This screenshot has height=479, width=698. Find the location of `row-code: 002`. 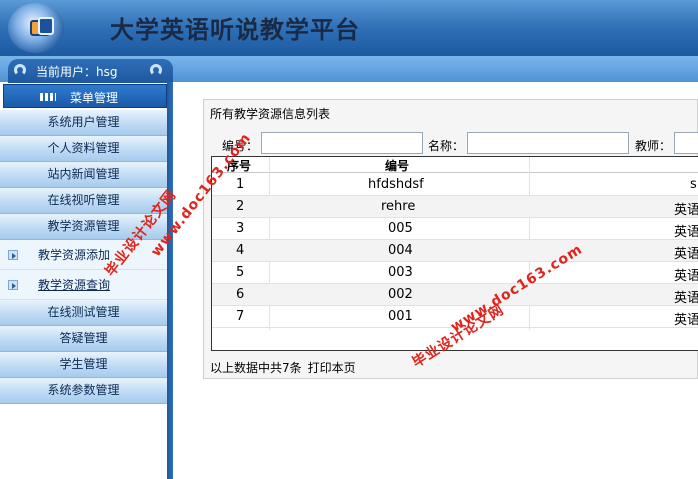

row-code: 002 is located at coordinates (400, 294).